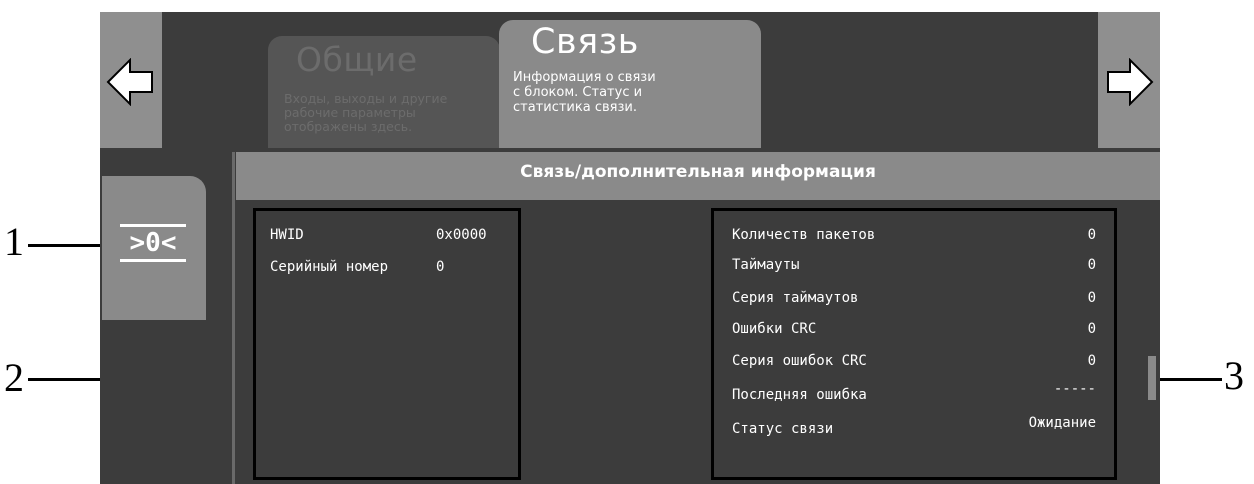 The width and height of the screenshot is (1254, 484). Describe the element at coordinates (14, 241) in the screenshot. I see `callout-1: 1` at that location.